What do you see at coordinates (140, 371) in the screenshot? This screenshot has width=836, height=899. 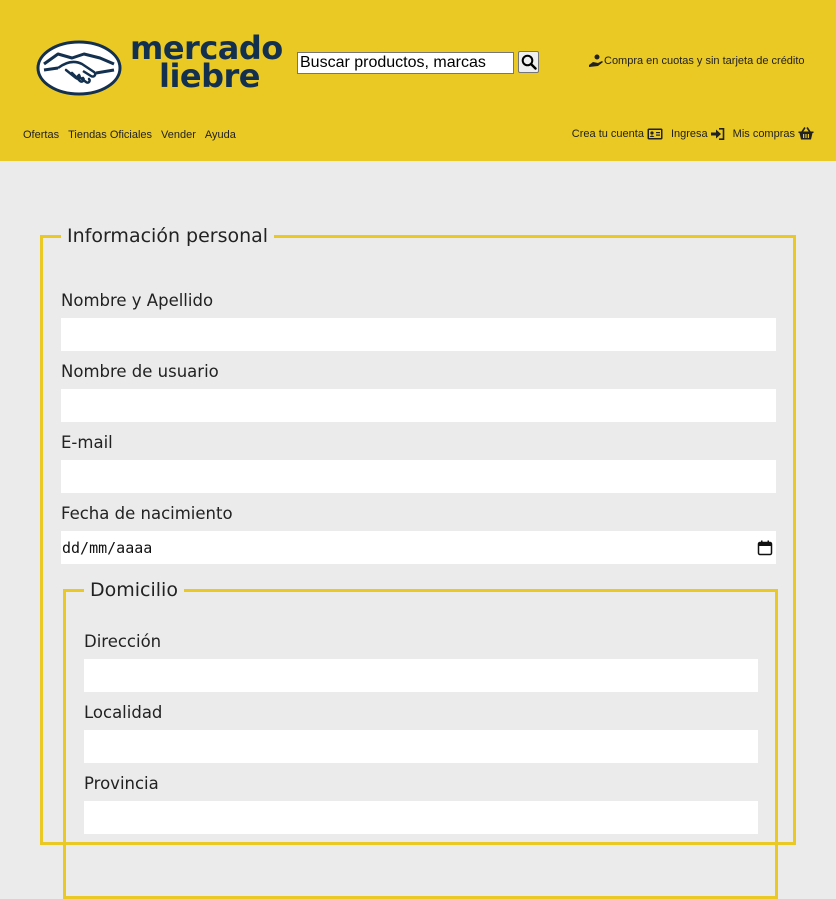 I see `field-label-nombre-usuario: Nombre de usuario` at bounding box center [140, 371].